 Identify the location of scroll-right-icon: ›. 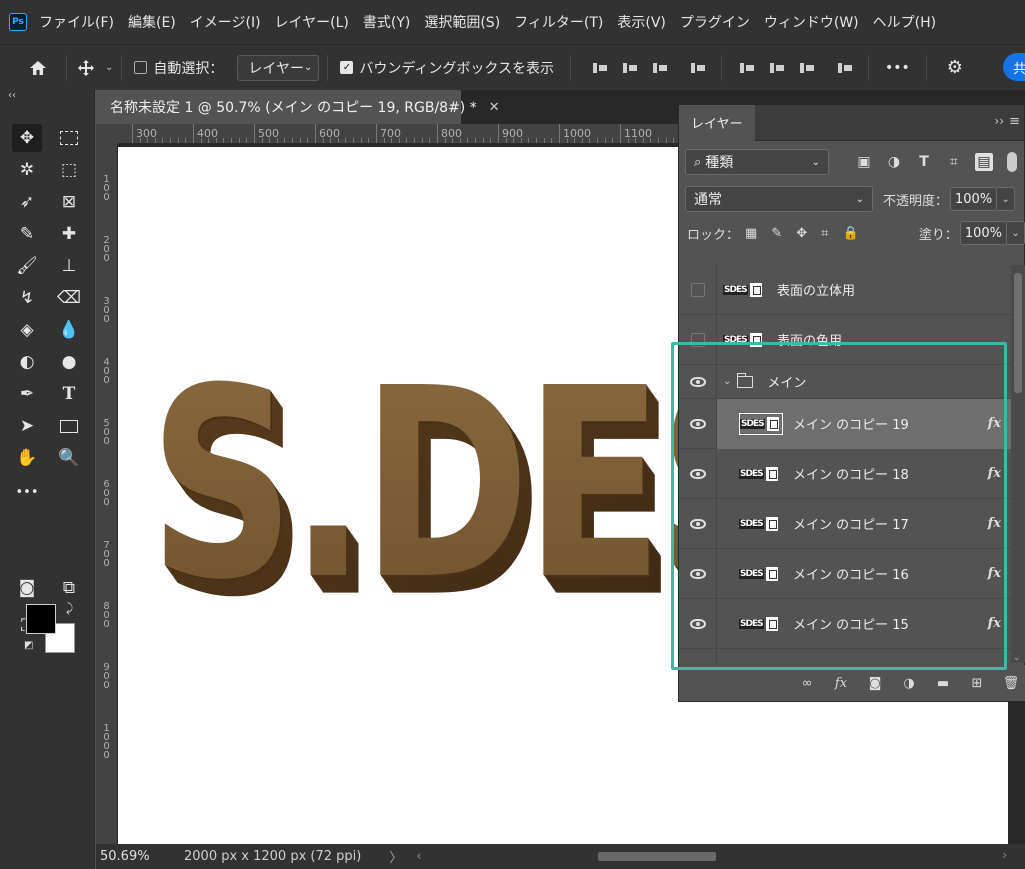
(1004, 855).